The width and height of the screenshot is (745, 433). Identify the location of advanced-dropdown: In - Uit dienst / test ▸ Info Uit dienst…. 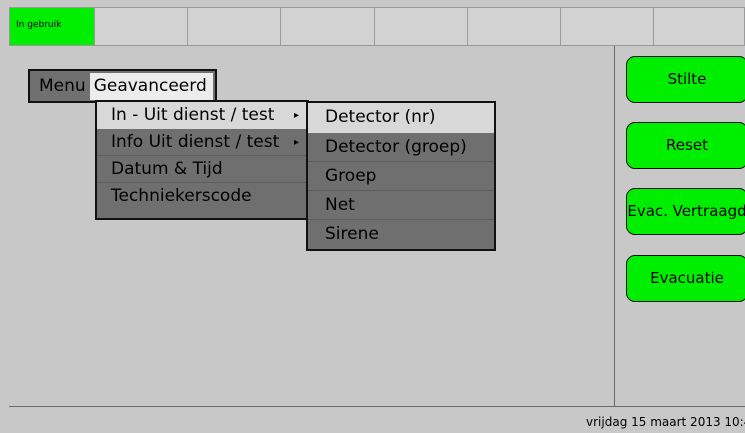
(202, 160).